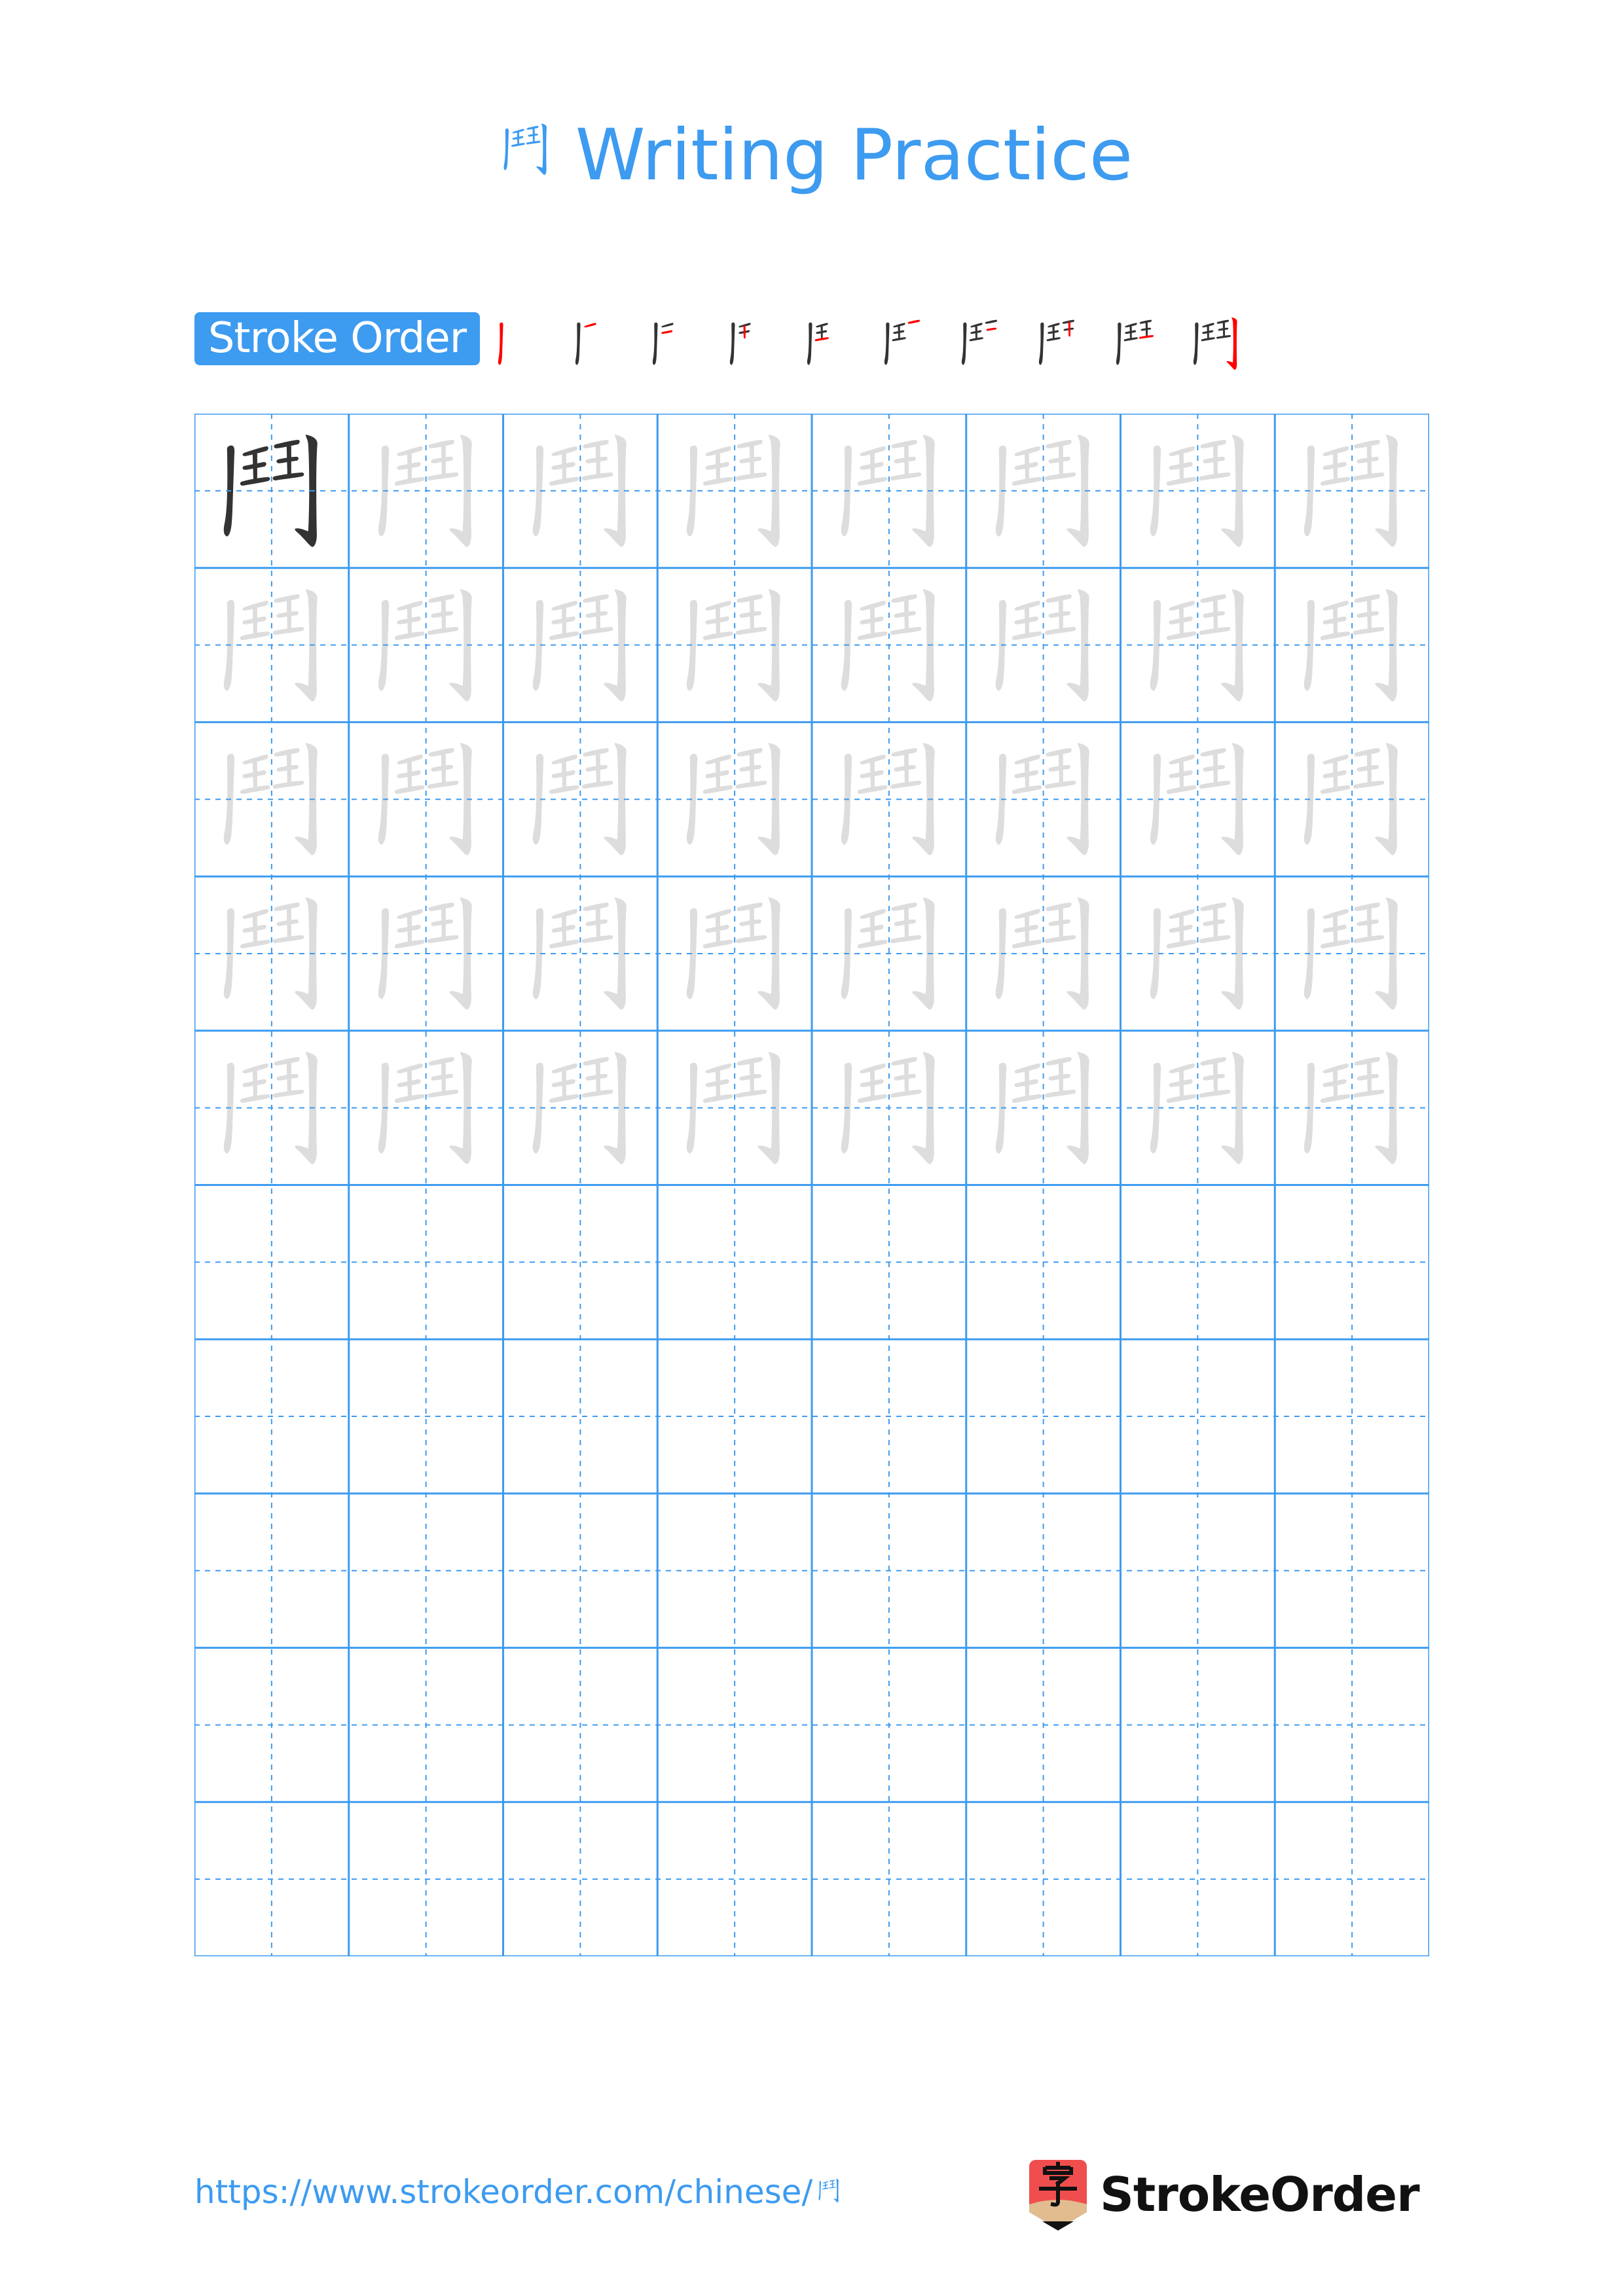  Describe the element at coordinates (519, 2191) in the screenshot. I see `footer-url-link: https://www.strokeorder.com/chinese/` at that location.